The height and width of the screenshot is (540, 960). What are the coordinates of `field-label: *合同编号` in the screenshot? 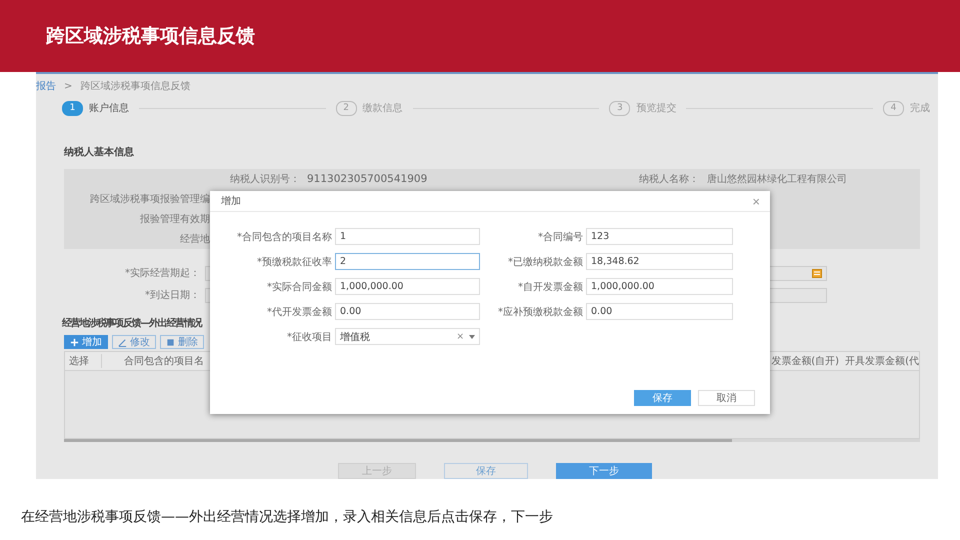 It's located at (560, 237).